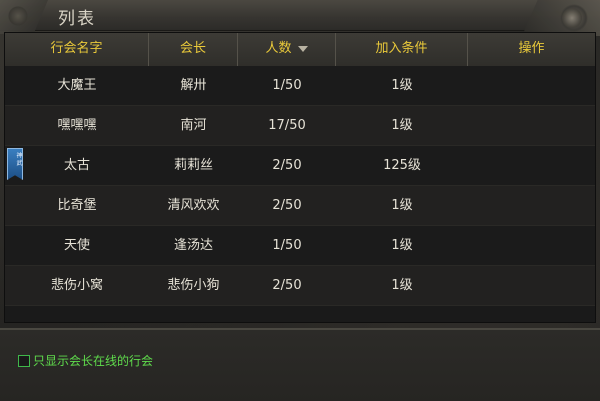 This screenshot has width=600, height=401. What do you see at coordinates (300, 18) in the screenshot?
I see `title-bar: 列表` at bounding box center [300, 18].